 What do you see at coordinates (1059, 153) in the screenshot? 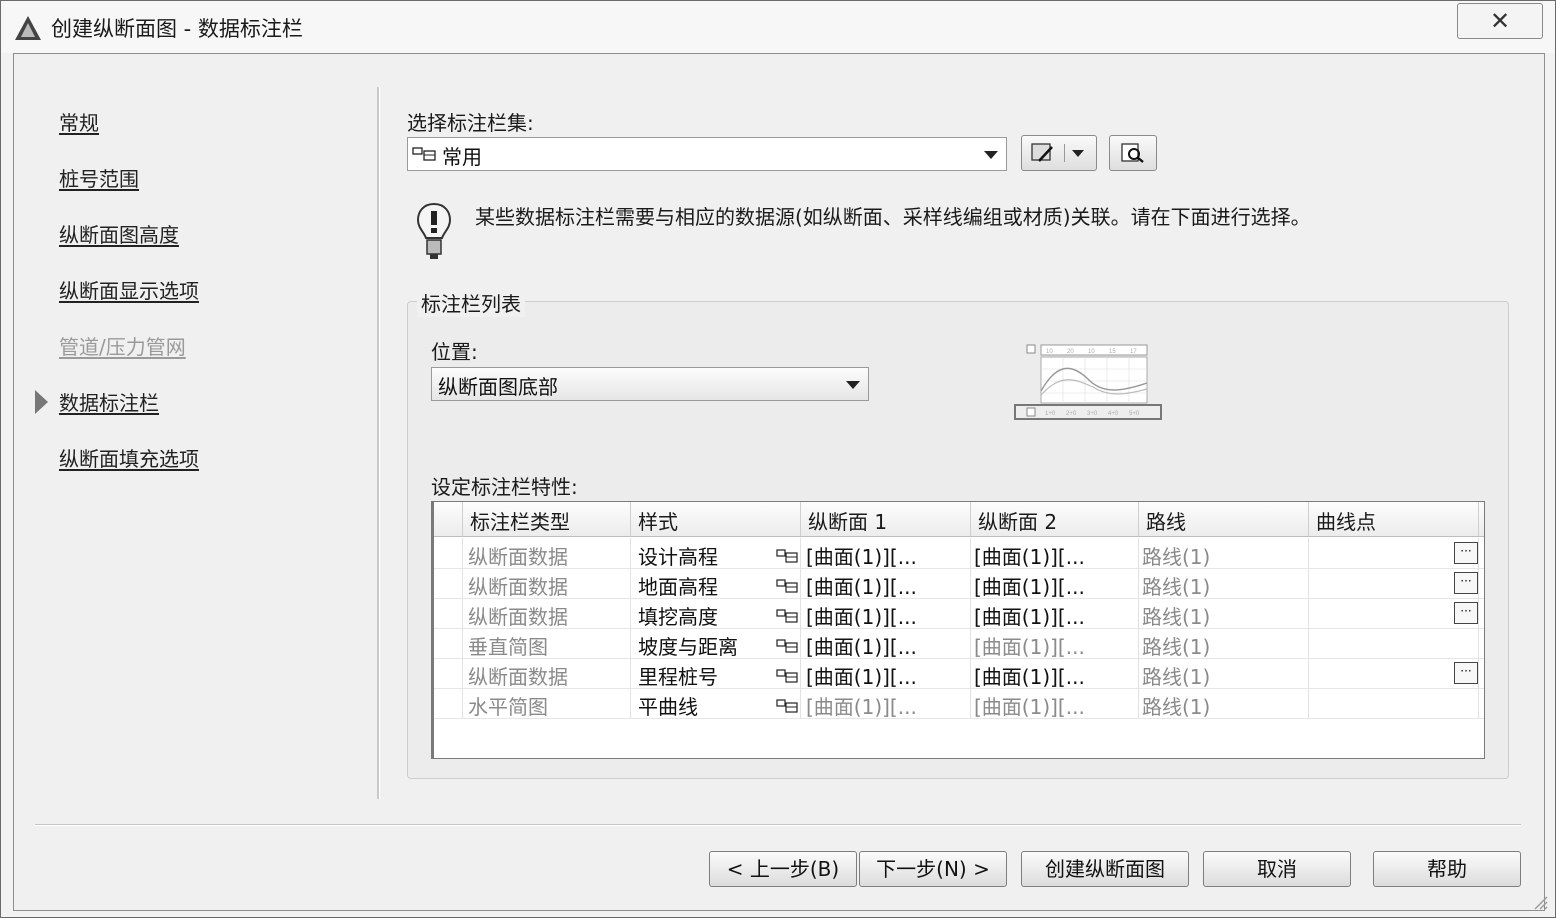
I see `edit-band-set-button` at bounding box center [1059, 153].